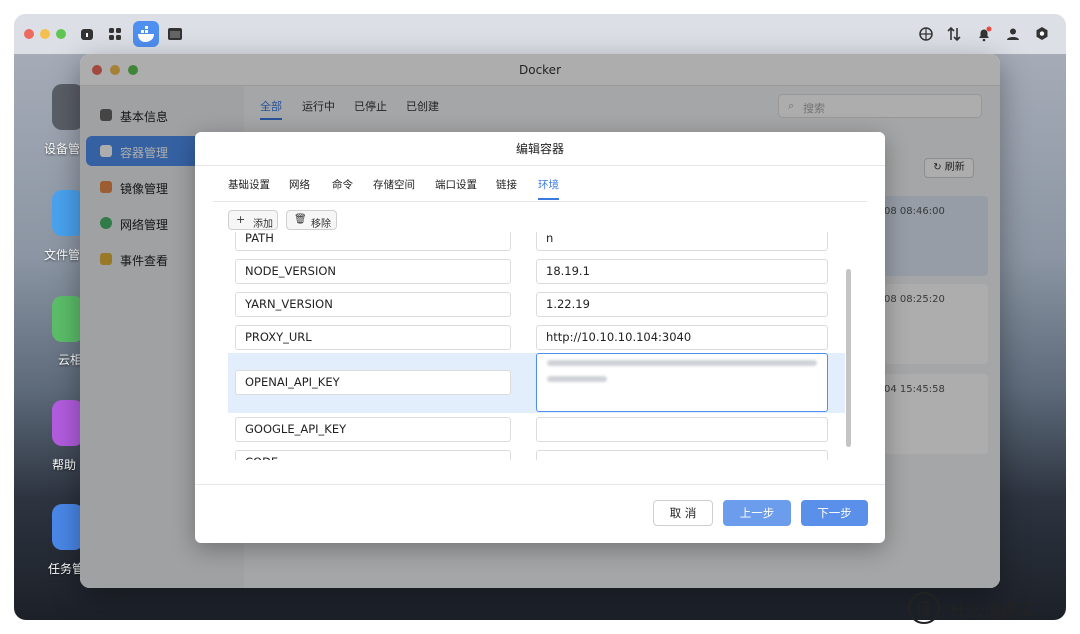  What do you see at coordinates (299, 184) in the screenshot?
I see `tab-network: 网络` at bounding box center [299, 184].